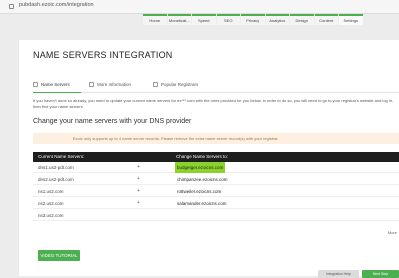 Image resolution: width=399 pixels, height=278 pixels. Describe the element at coordinates (56, 5) in the screenshot. I see `url-text: pubdash.ezoic.com/integration` at that location.